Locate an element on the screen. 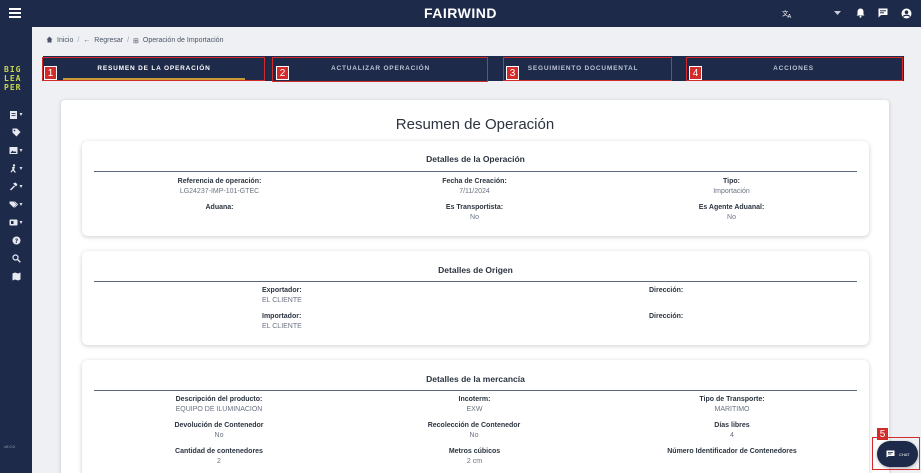 This screenshot has width=921, height=473. annotation-marker-2: 2 is located at coordinates (282, 73).